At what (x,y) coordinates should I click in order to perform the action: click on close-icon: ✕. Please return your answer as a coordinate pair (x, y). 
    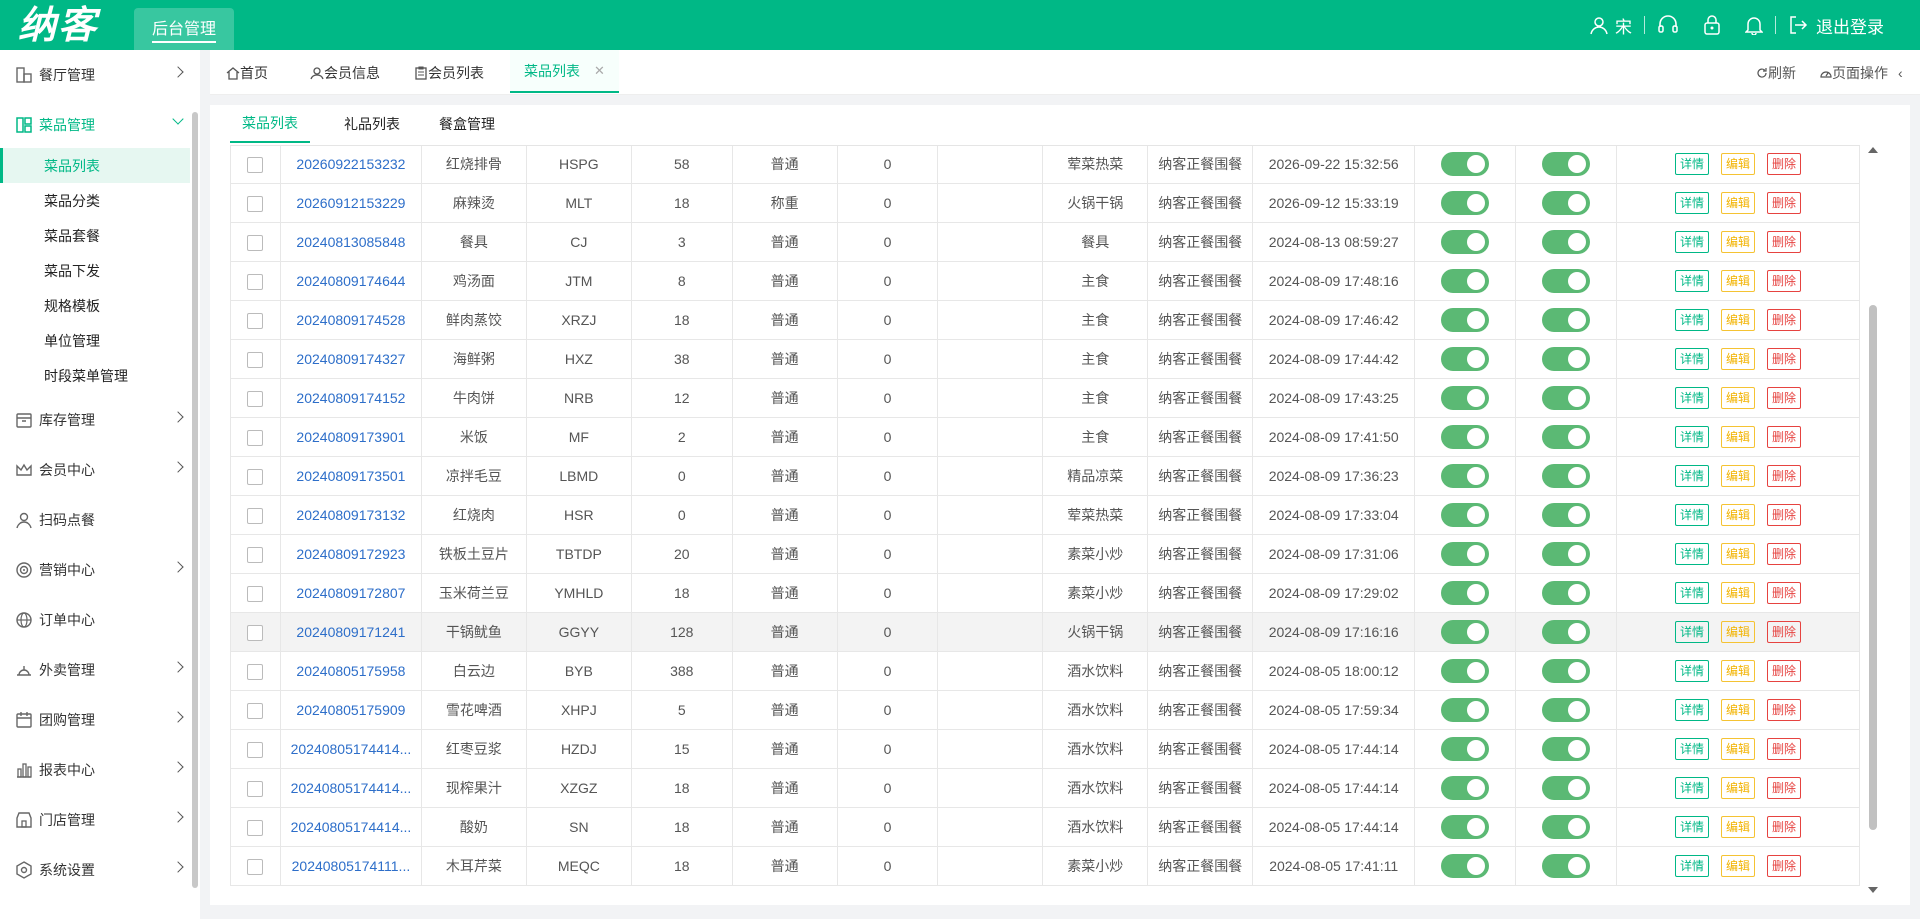
    Looking at the image, I should click on (599, 71).